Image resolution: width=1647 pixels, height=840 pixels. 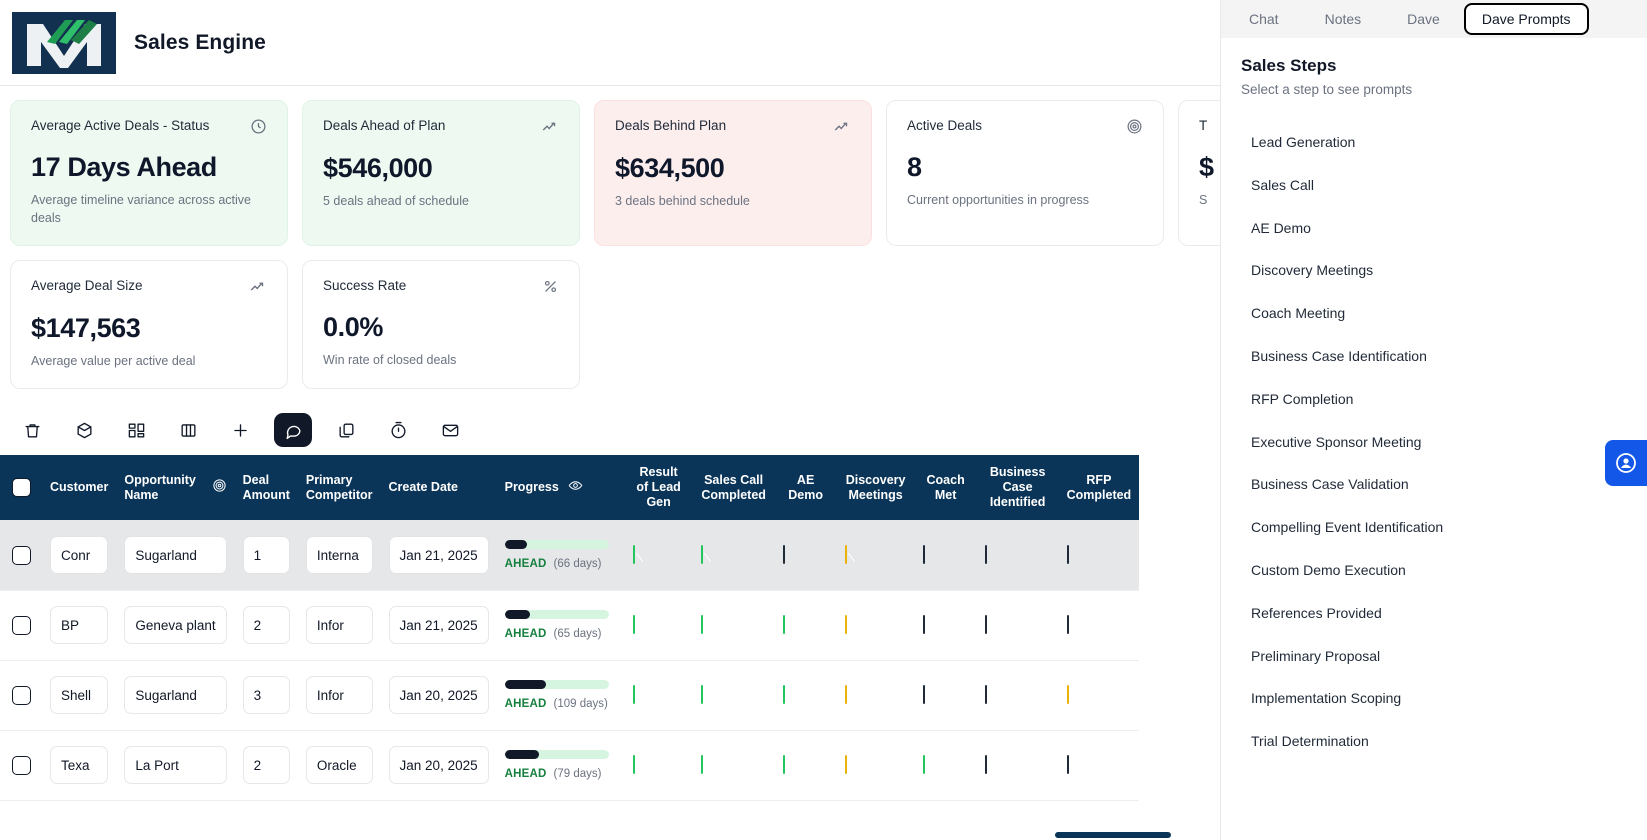 What do you see at coordinates (21, 488) in the screenshot?
I see `select-all-box` at bounding box center [21, 488].